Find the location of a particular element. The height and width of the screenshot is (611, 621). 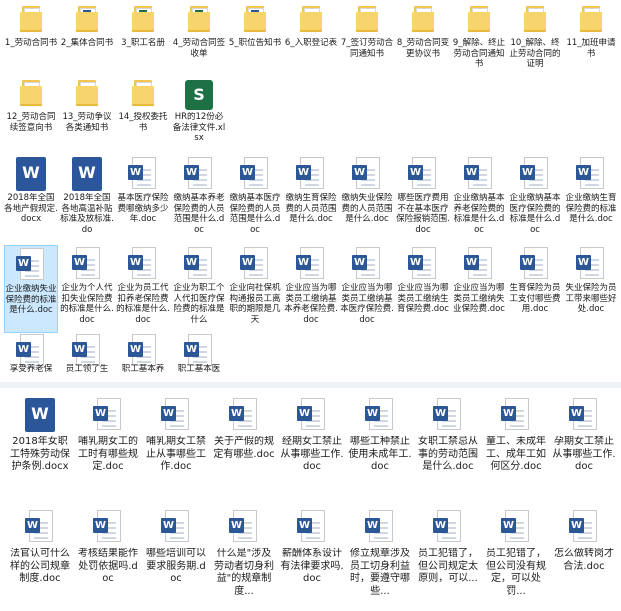

folder-item: 11_加班申请书 is located at coordinates (591, 37).